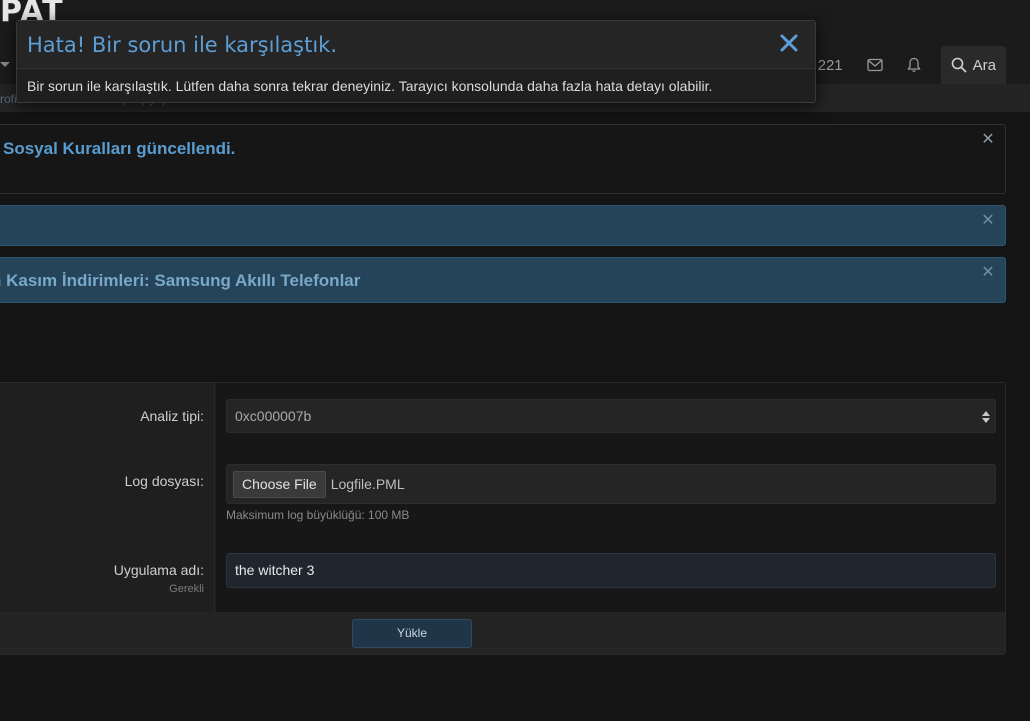  Describe the element at coordinates (318, 515) in the screenshot. I see `log-size-hint: Maksimum log büyüklüğü: 100 MB` at that location.